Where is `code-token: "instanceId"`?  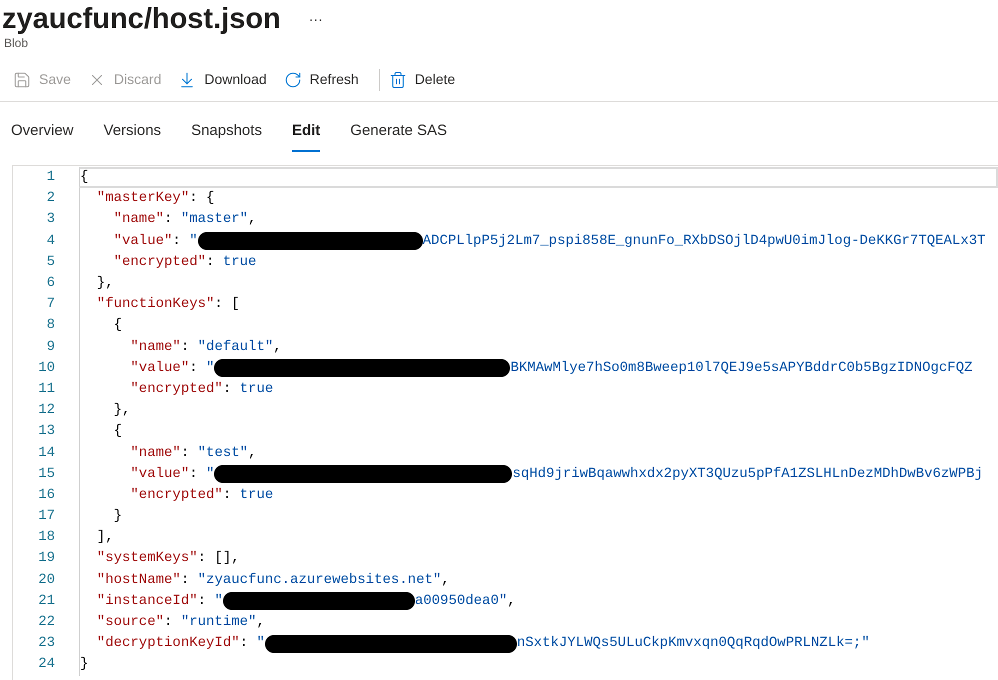 code-token: "instanceId" is located at coordinates (147, 601).